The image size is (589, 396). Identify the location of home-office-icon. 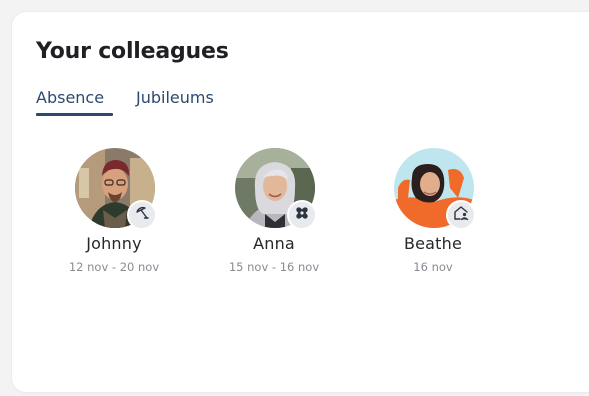
(461, 215).